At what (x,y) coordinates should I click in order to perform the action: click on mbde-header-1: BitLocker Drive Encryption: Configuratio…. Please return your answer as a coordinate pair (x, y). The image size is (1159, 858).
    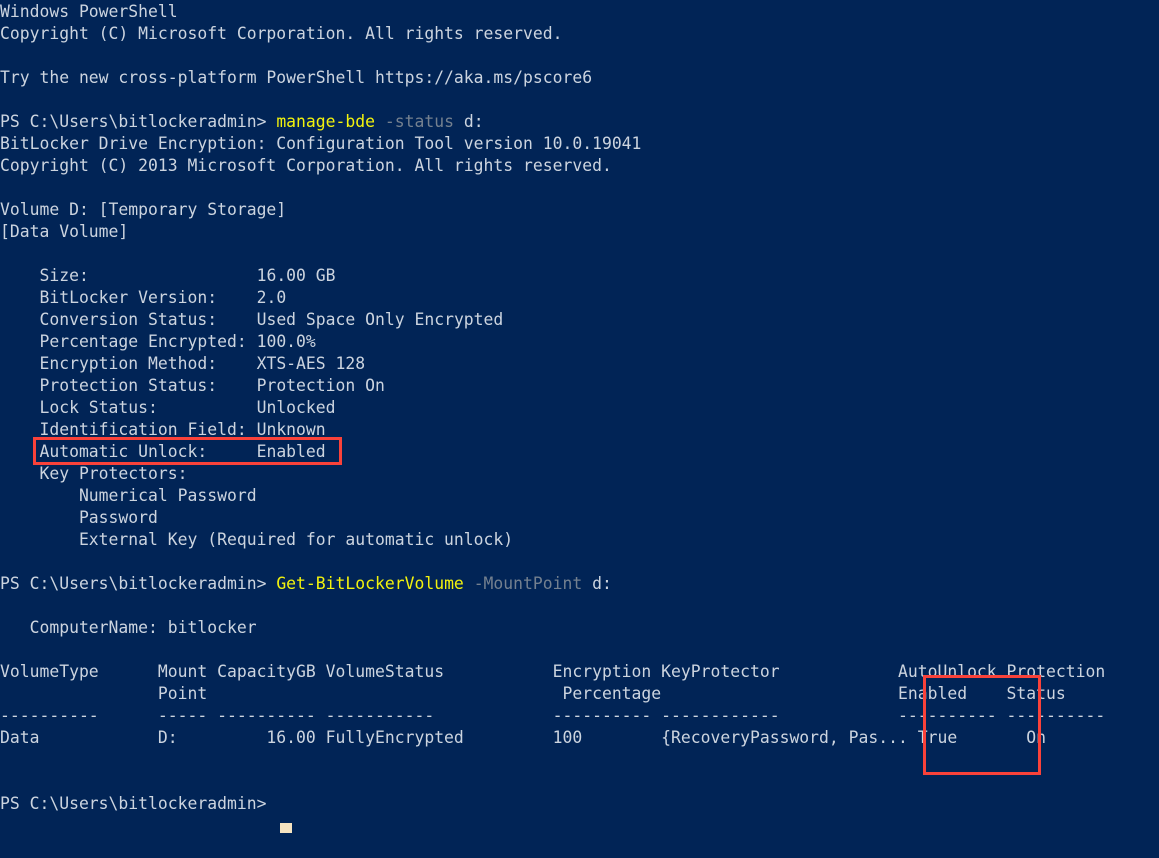
    Looking at the image, I should click on (579, 144).